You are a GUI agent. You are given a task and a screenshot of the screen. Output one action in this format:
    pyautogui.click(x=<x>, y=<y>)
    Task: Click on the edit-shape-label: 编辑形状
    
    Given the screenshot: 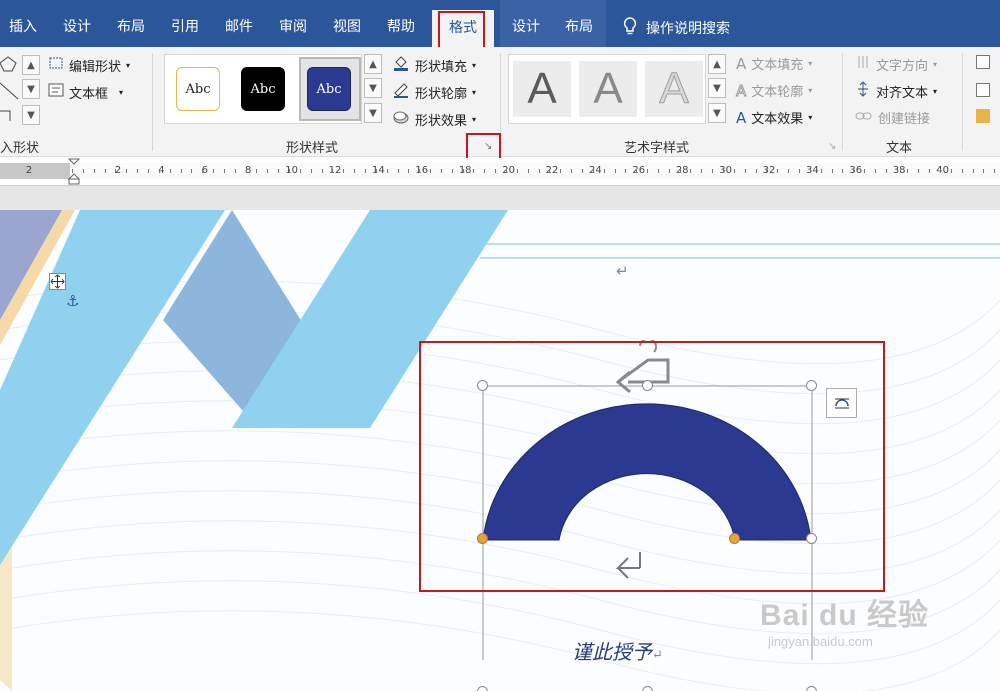 What is the action you would take?
    pyautogui.click(x=95, y=67)
    